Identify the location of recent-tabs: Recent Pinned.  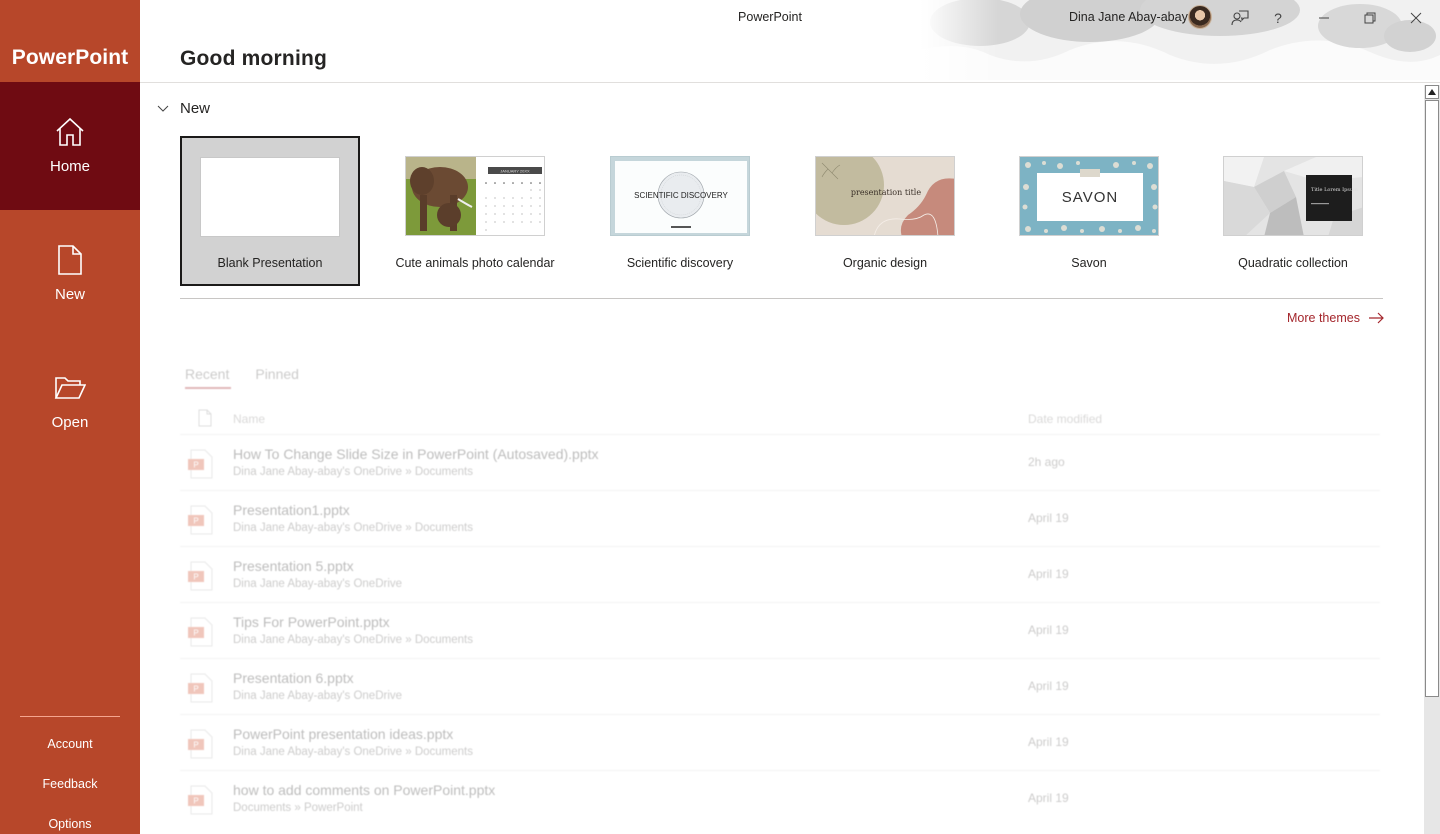
(242, 374).